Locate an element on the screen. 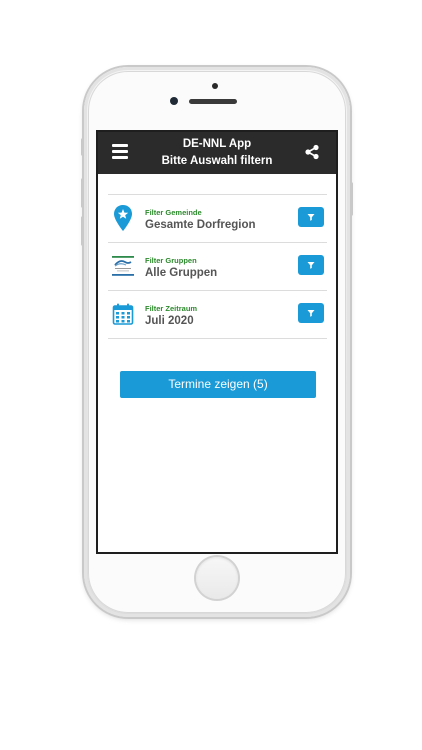 The height and width of the screenshot is (750, 422). proximity-sensor is located at coordinates (174, 101).